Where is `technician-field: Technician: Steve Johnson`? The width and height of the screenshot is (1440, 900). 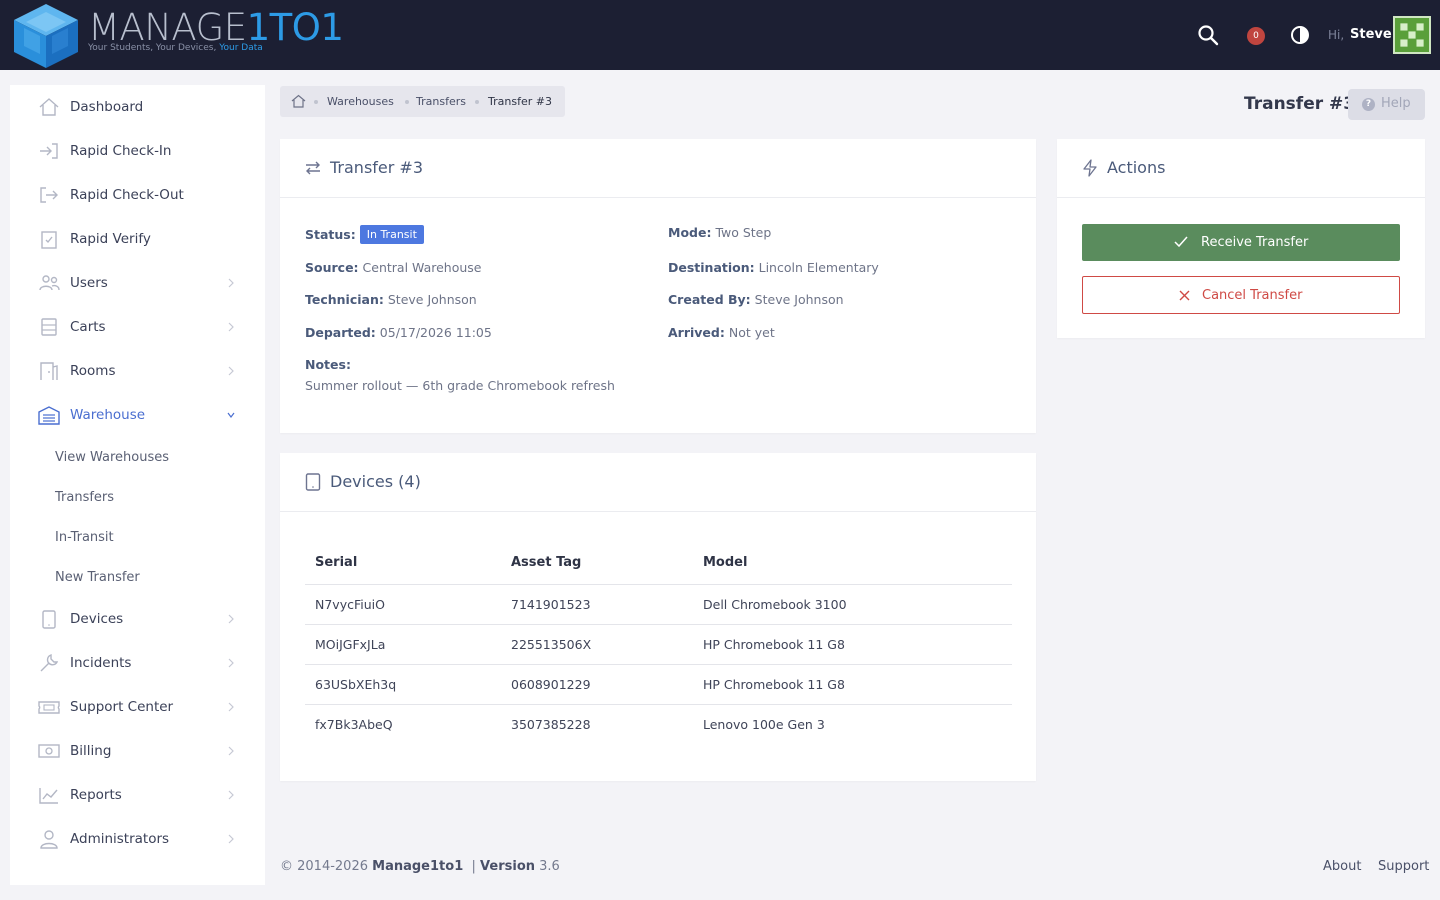
technician-field: Technician: Steve Johnson is located at coordinates (391, 299).